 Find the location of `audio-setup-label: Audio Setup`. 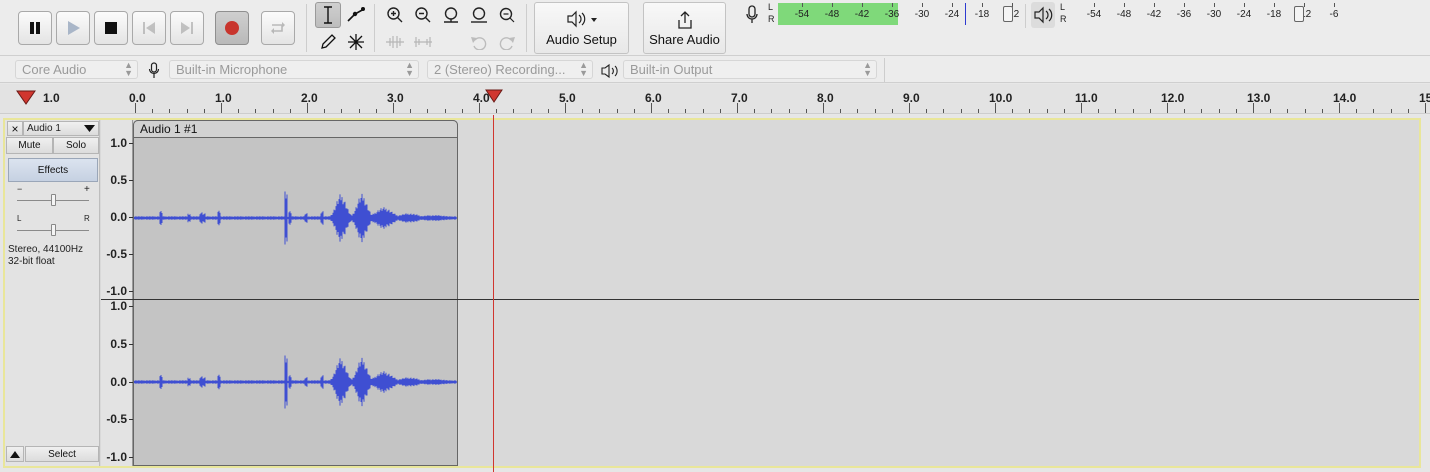

audio-setup-label: Audio Setup is located at coordinates (581, 39).